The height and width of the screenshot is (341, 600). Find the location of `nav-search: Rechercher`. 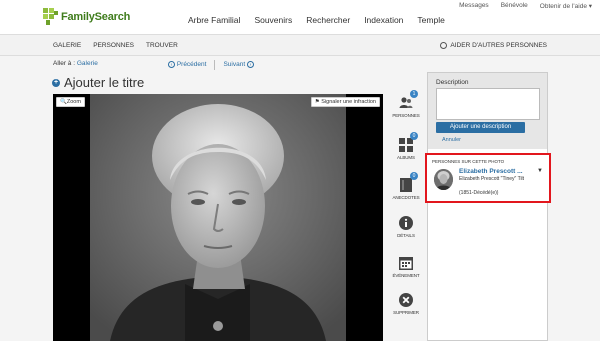

nav-search: Rechercher is located at coordinates (328, 20).